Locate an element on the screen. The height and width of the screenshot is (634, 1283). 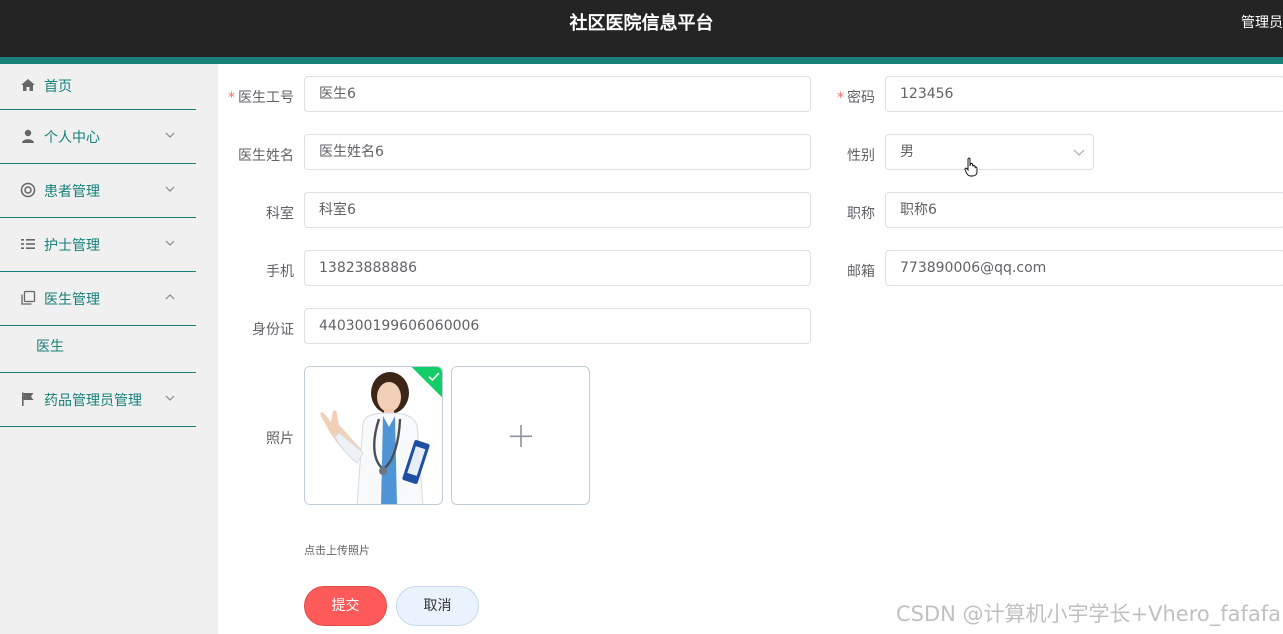
submit-button: 提交 is located at coordinates (345, 606).